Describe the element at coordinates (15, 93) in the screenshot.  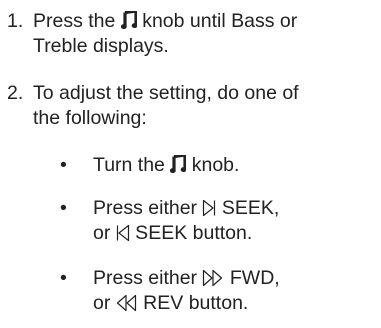
I see `step-number: 2.` at that location.